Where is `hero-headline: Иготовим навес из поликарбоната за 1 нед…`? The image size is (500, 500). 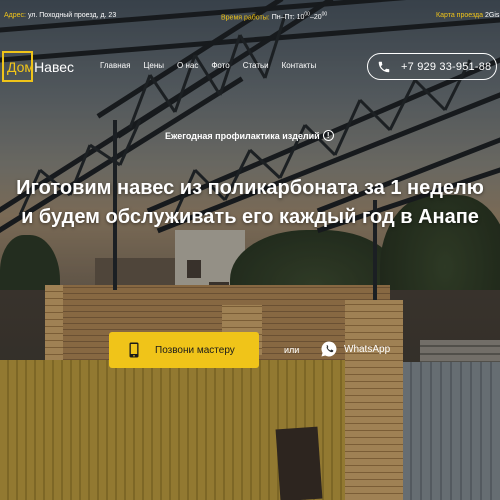 hero-headline: Иготовим навес из поликарбоната за 1 нед… is located at coordinates (250, 202).